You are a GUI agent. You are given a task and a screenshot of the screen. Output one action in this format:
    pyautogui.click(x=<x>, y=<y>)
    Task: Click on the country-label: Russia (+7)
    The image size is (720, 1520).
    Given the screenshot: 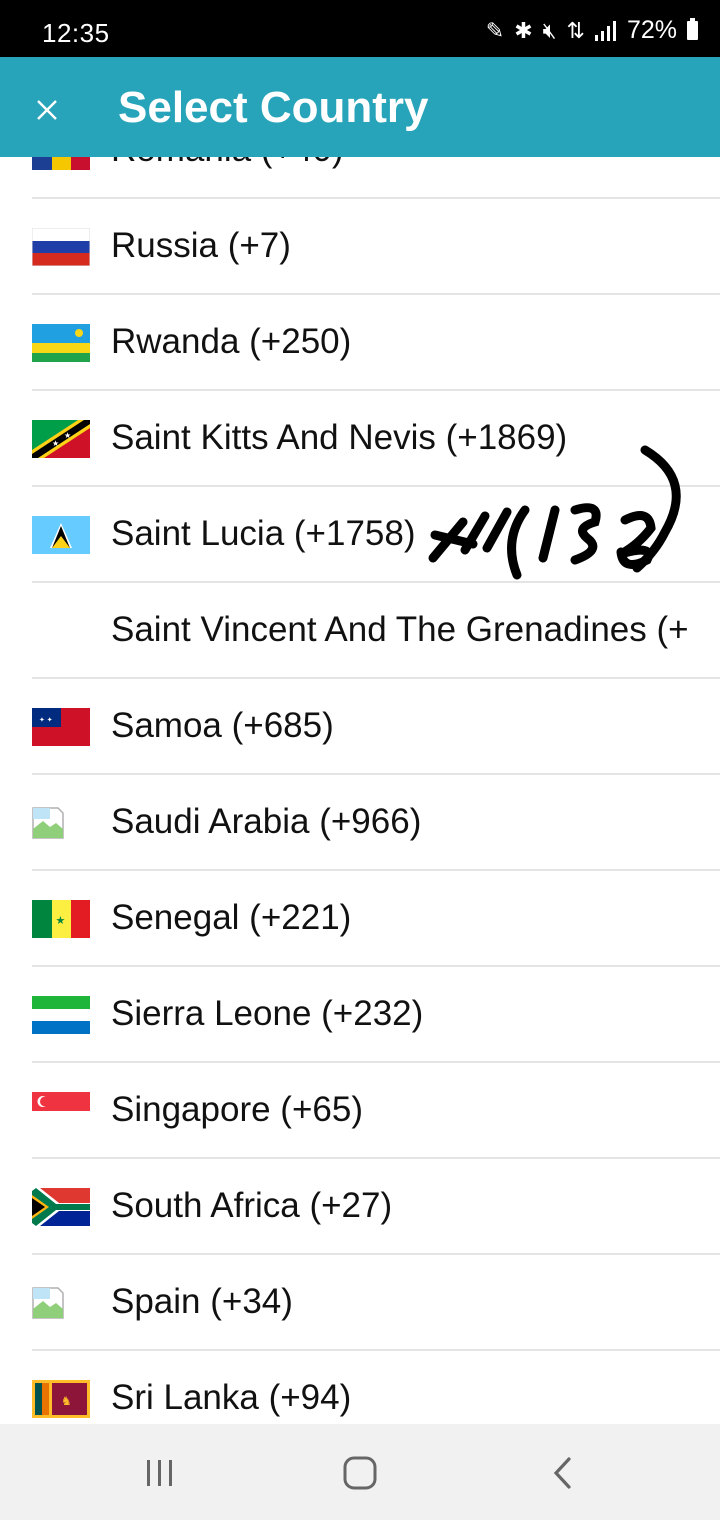 What is the action you would take?
    pyautogui.click(x=201, y=245)
    